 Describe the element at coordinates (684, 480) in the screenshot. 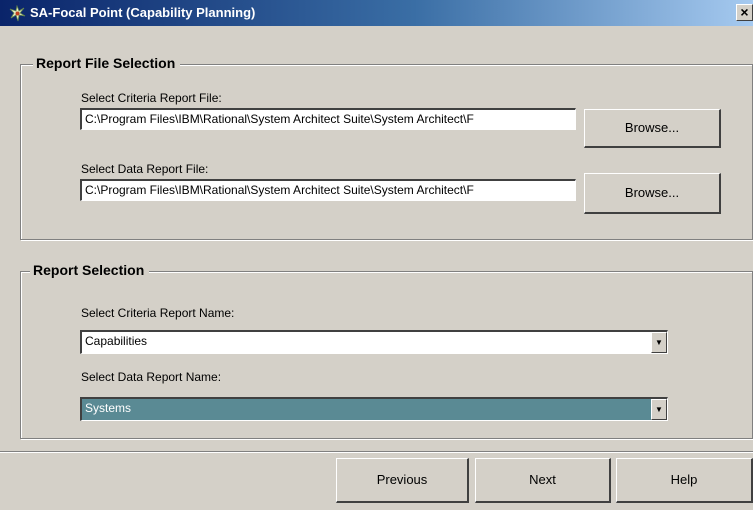

I see `help-button: Help` at that location.